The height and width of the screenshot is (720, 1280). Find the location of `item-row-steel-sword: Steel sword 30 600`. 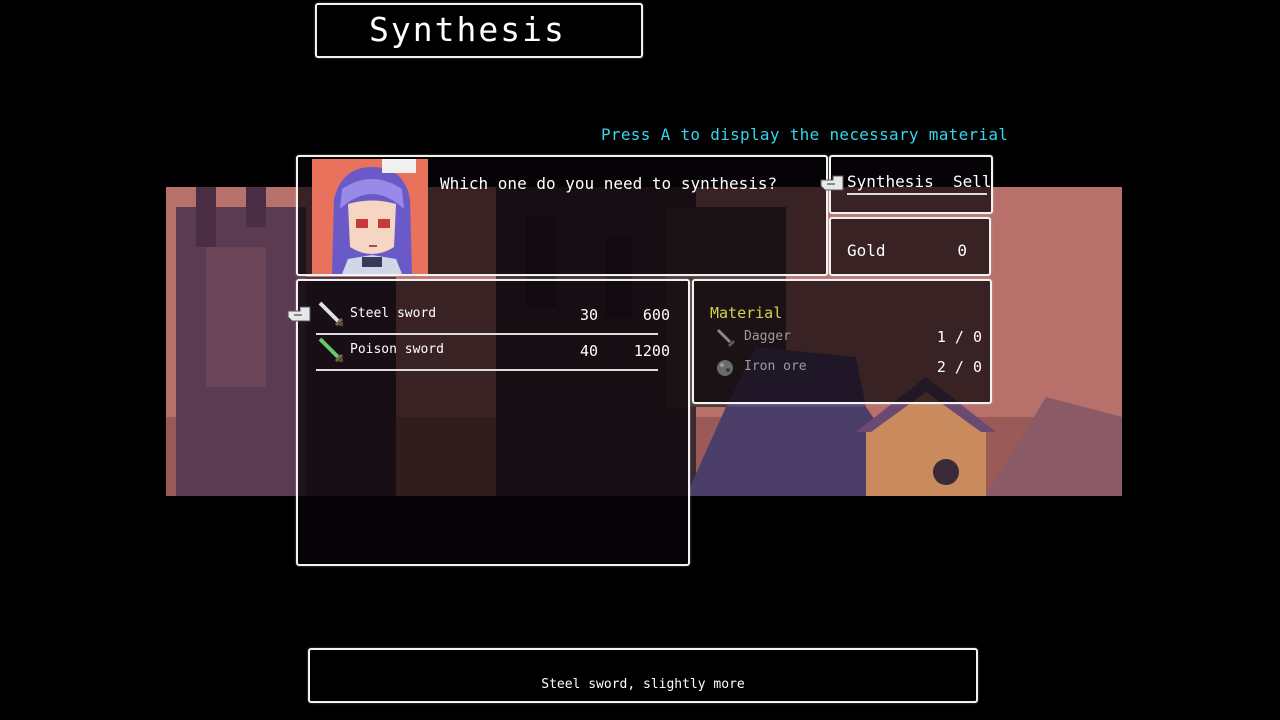

item-row-steel-sword: Steel sword 30 600 is located at coordinates (493, 316).